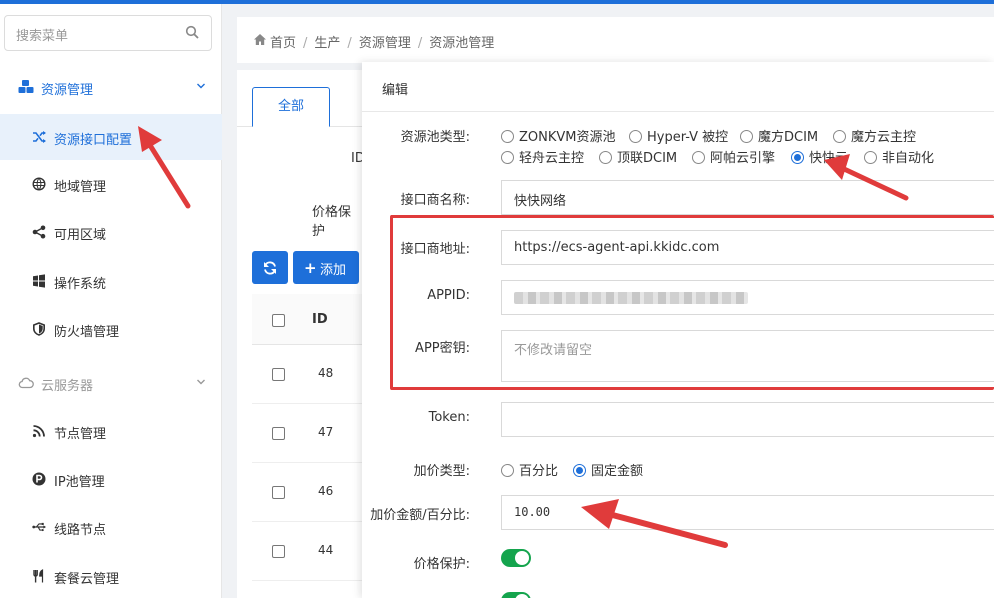 This screenshot has width=994, height=598. What do you see at coordinates (192, 32) in the screenshot?
I see `search-icon` at bounding box center [192, 32].